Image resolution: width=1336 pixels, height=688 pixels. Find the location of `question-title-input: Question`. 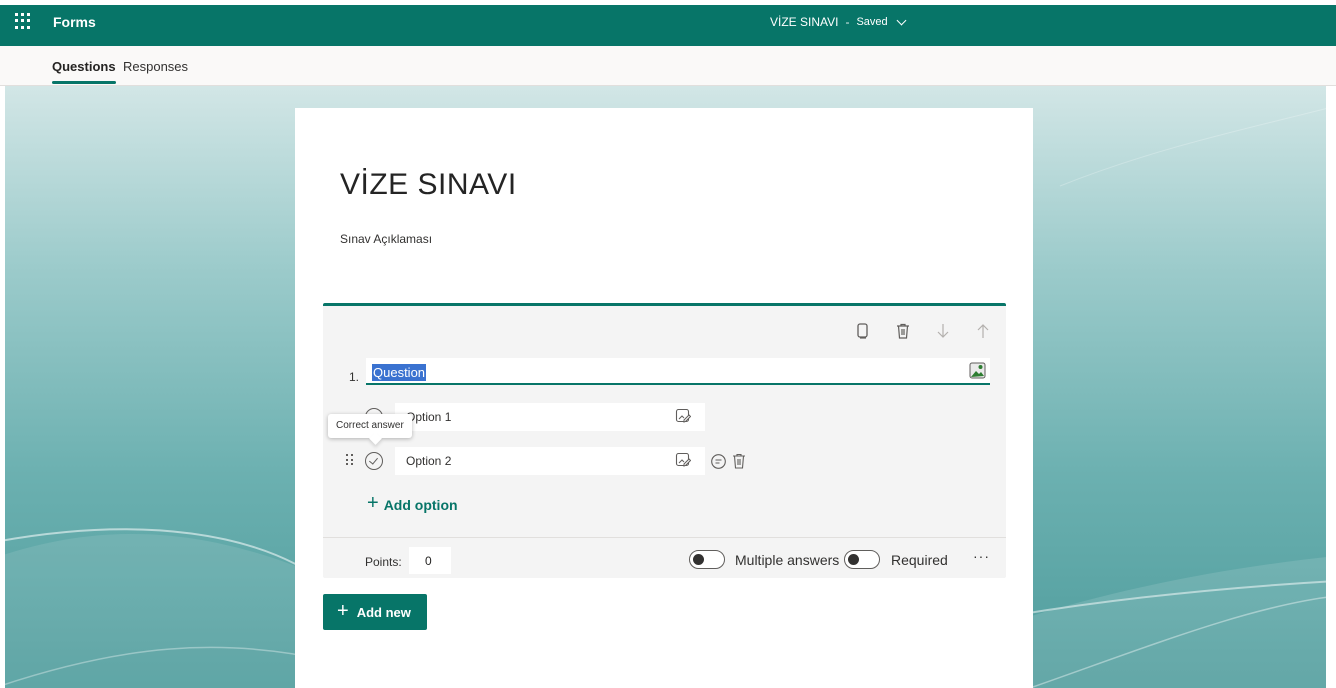

question-title-input: Question is located at coordinates (678, 371).